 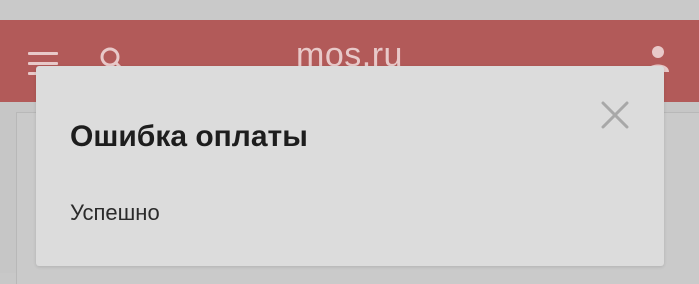 What do you see at coordinates (615, 115) in the screenshot?
I see `close-icon` at bounding box center [615, 115].